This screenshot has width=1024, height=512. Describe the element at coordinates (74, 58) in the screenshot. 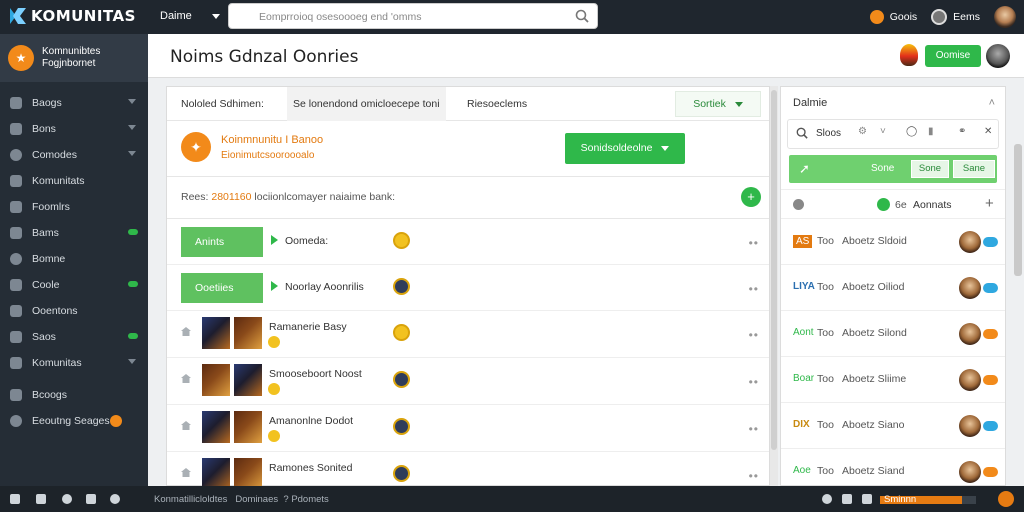

I see `sidebar-header: ★ Komnunibtes Fogjnbornet` at that location.